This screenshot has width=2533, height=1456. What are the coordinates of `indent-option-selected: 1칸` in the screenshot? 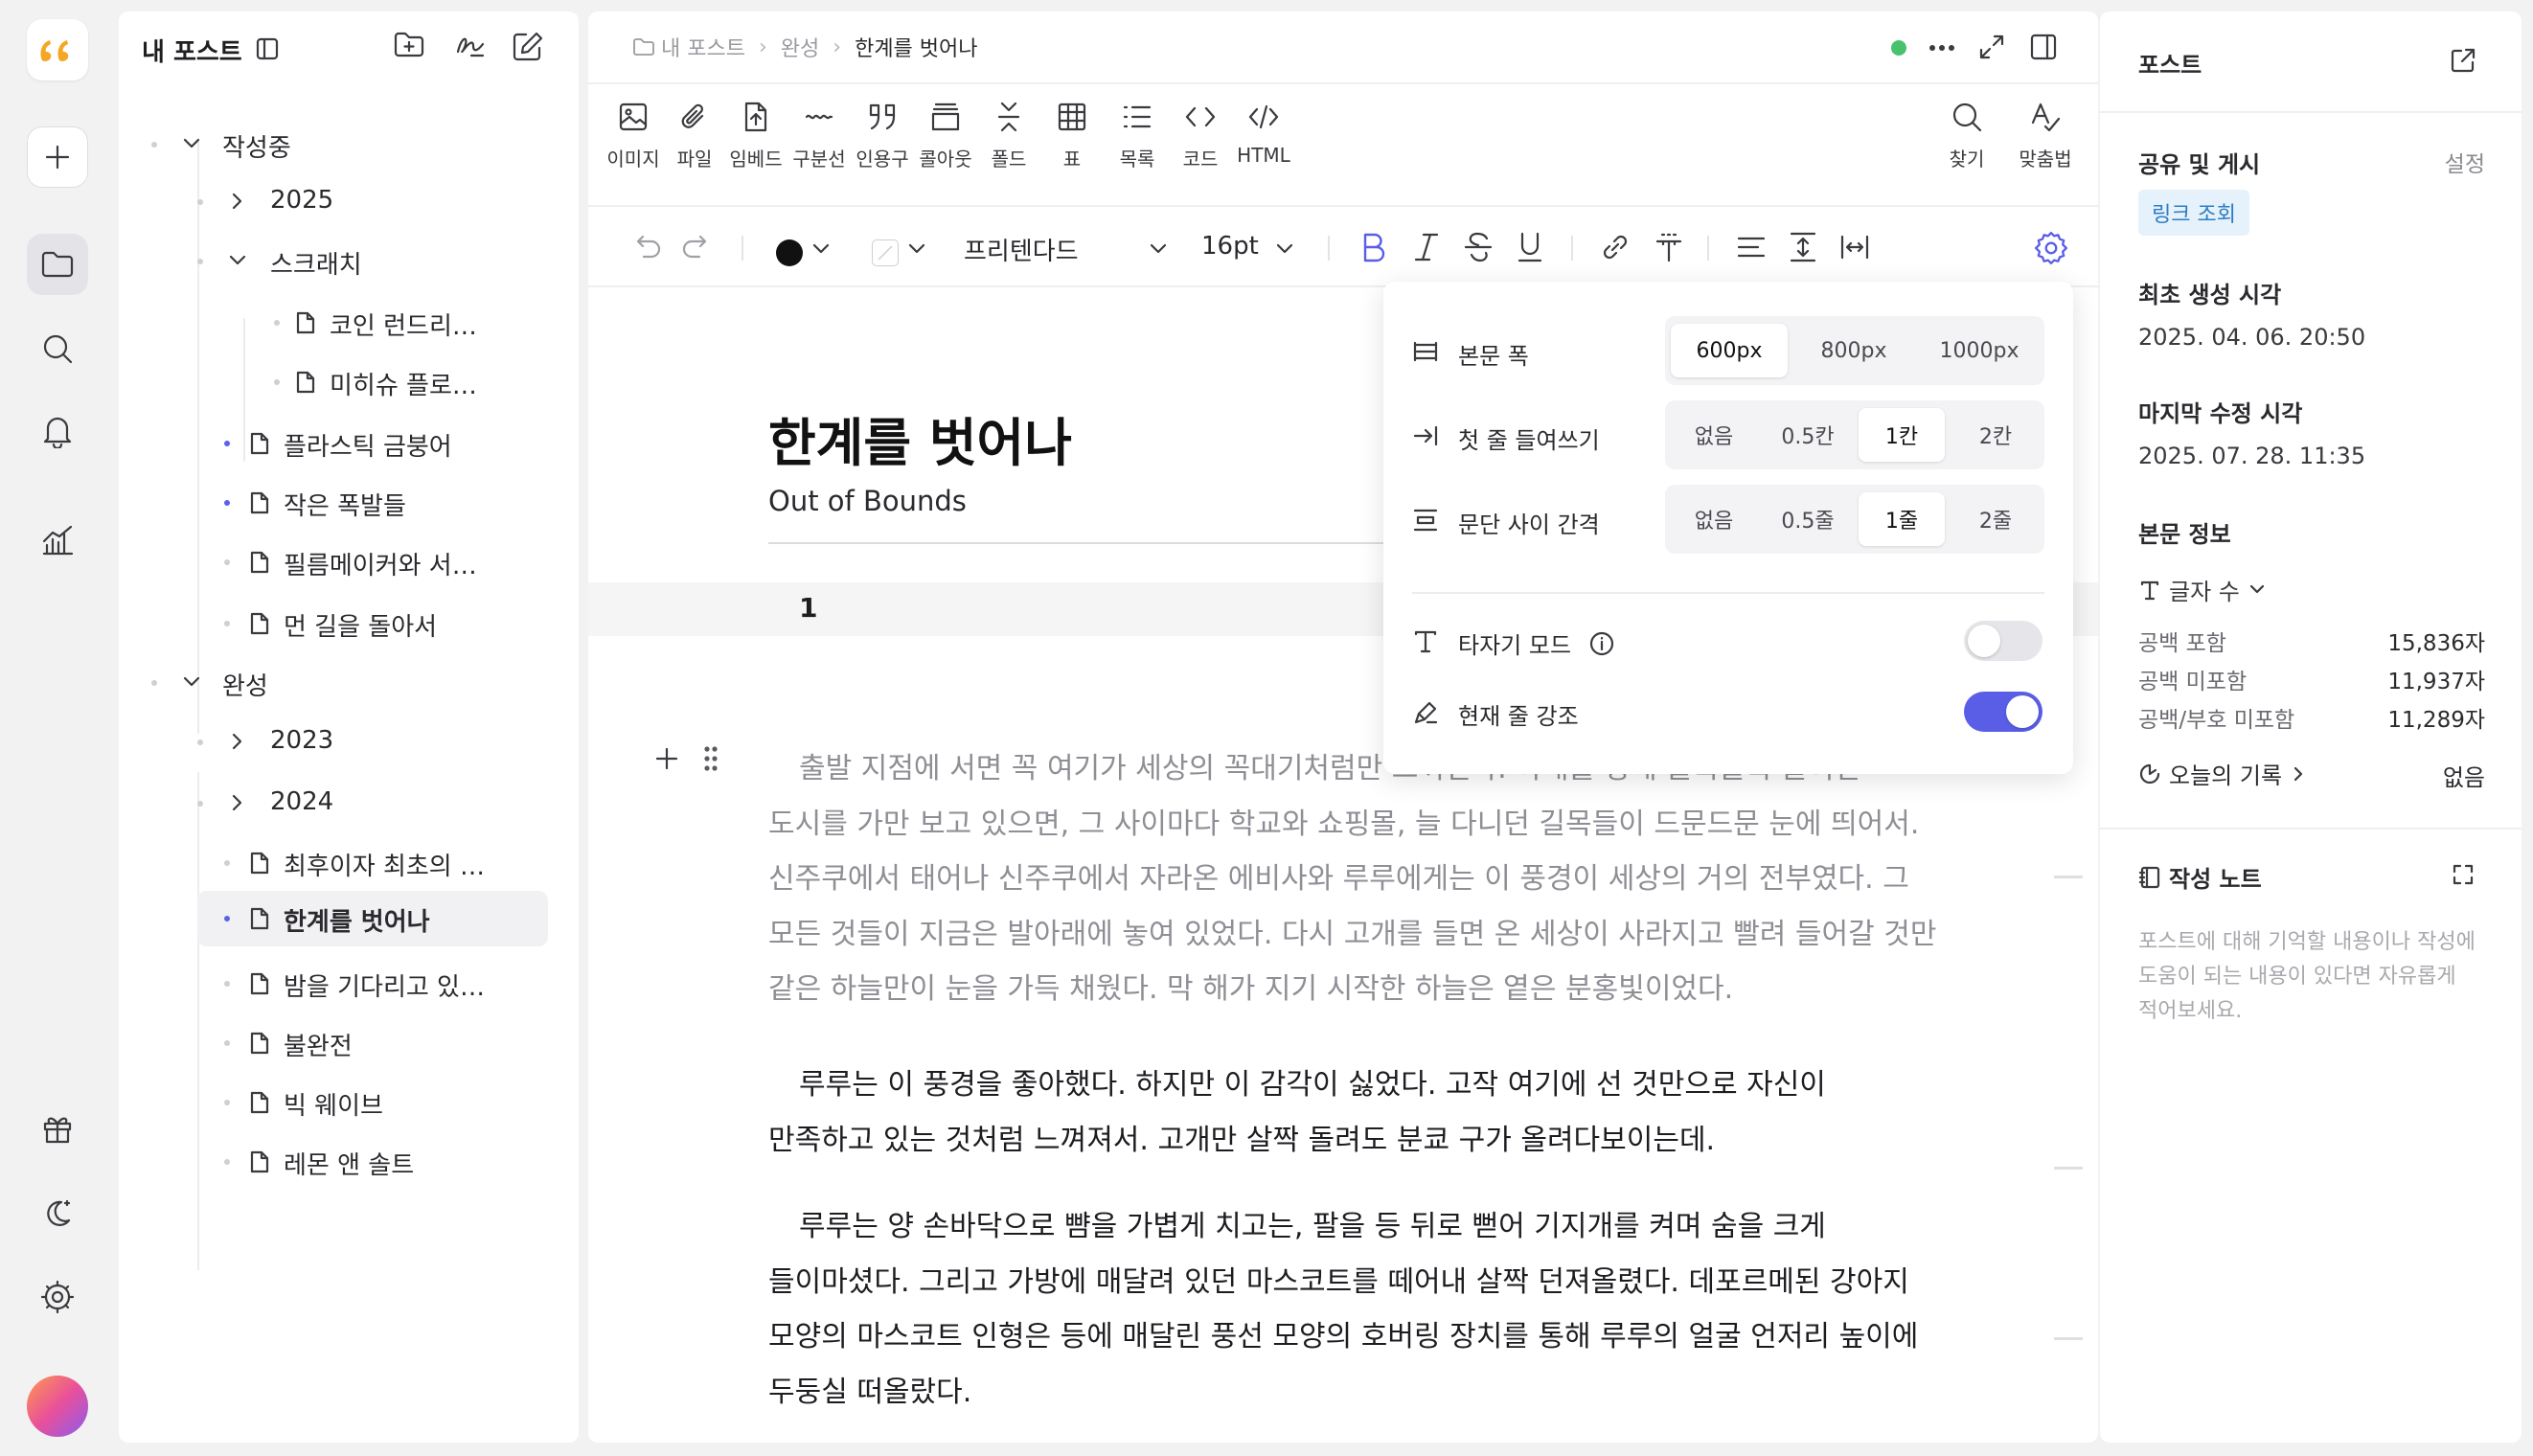 It's located at (1902, 435).